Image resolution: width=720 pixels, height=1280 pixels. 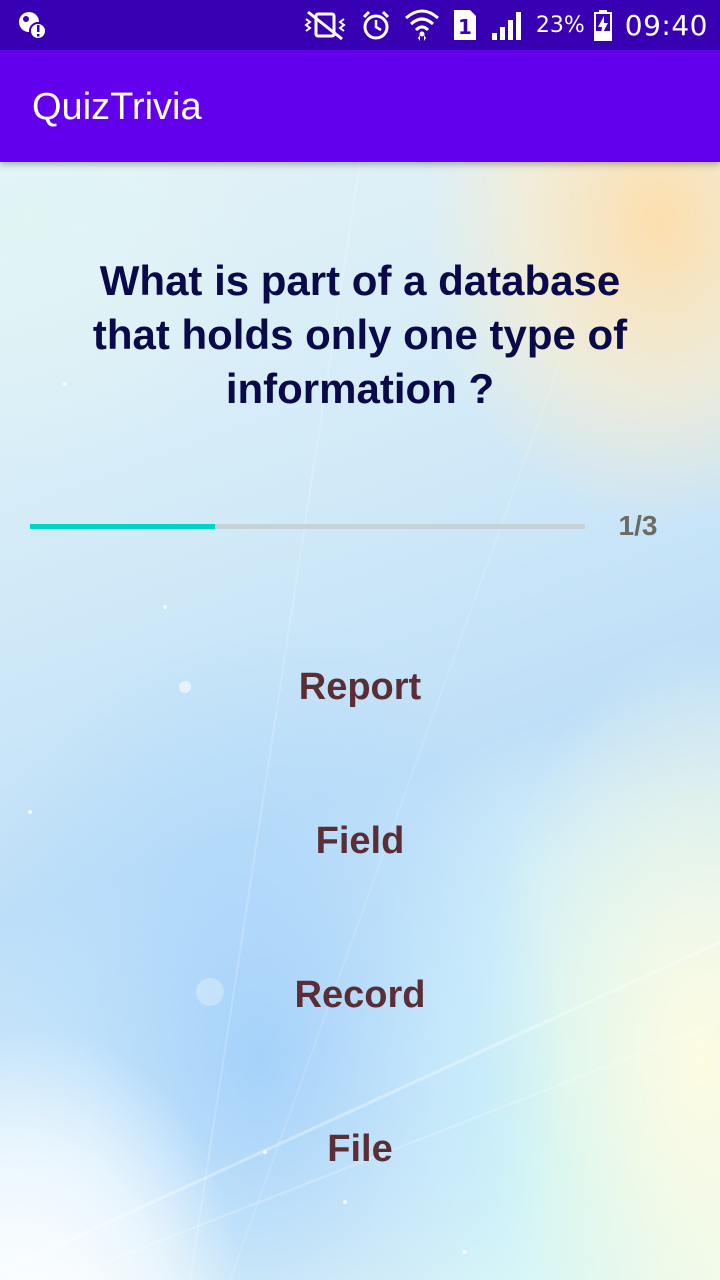 What do you see at coordinates (666, 25) in the screenshot?
I see `status-time: 09:40` at bounding box center [666, 25].